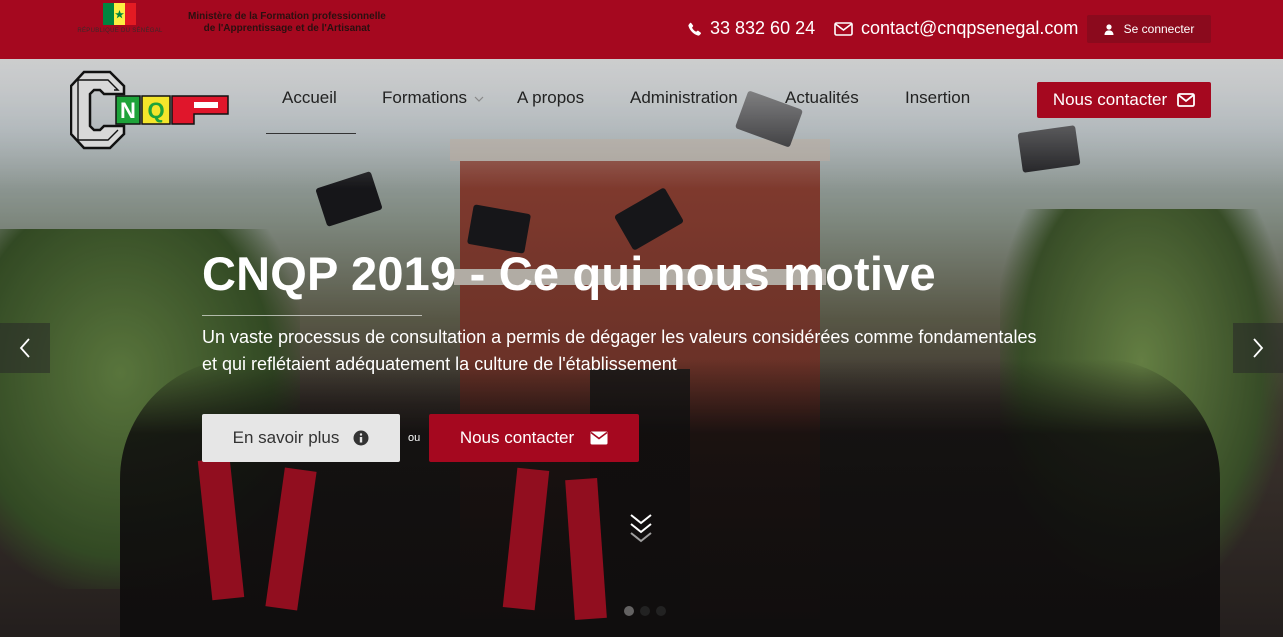  Describe the element at coordinates (286, 437) in the screenshot. I see `learn-more-label: En savoir plus` at that location.